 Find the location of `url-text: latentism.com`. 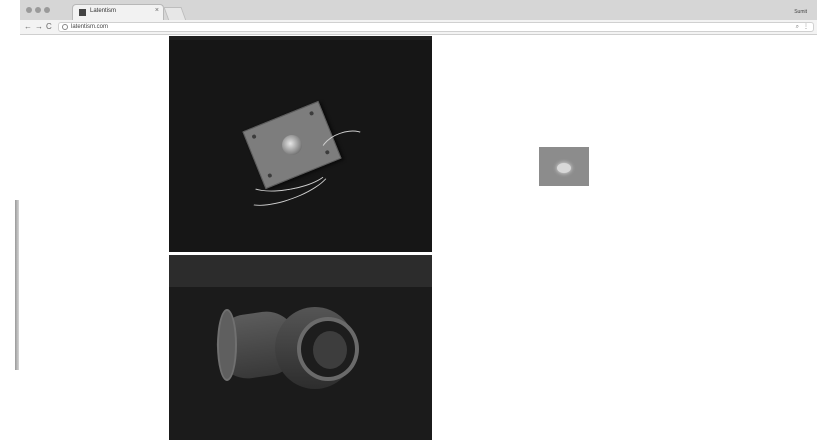

url-text: latentism.com is located at coordinates (90, 27).